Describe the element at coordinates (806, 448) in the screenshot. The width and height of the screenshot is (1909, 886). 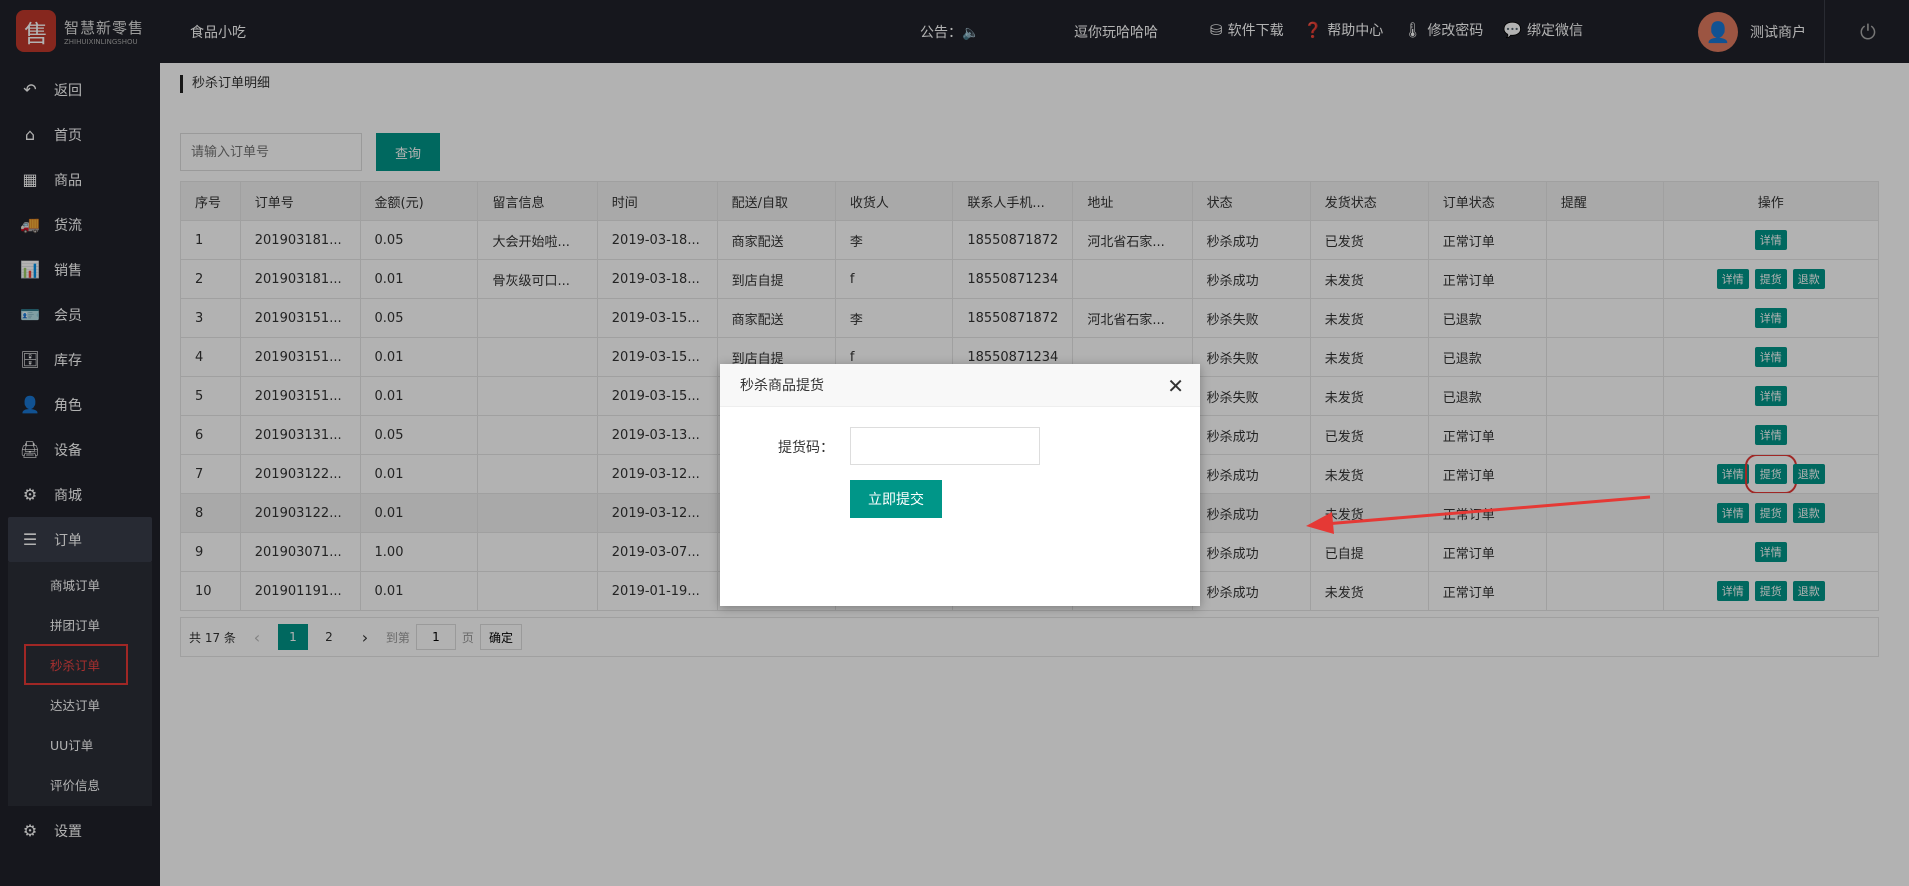
I see `pickup-code-label: 提货码：` at that location.